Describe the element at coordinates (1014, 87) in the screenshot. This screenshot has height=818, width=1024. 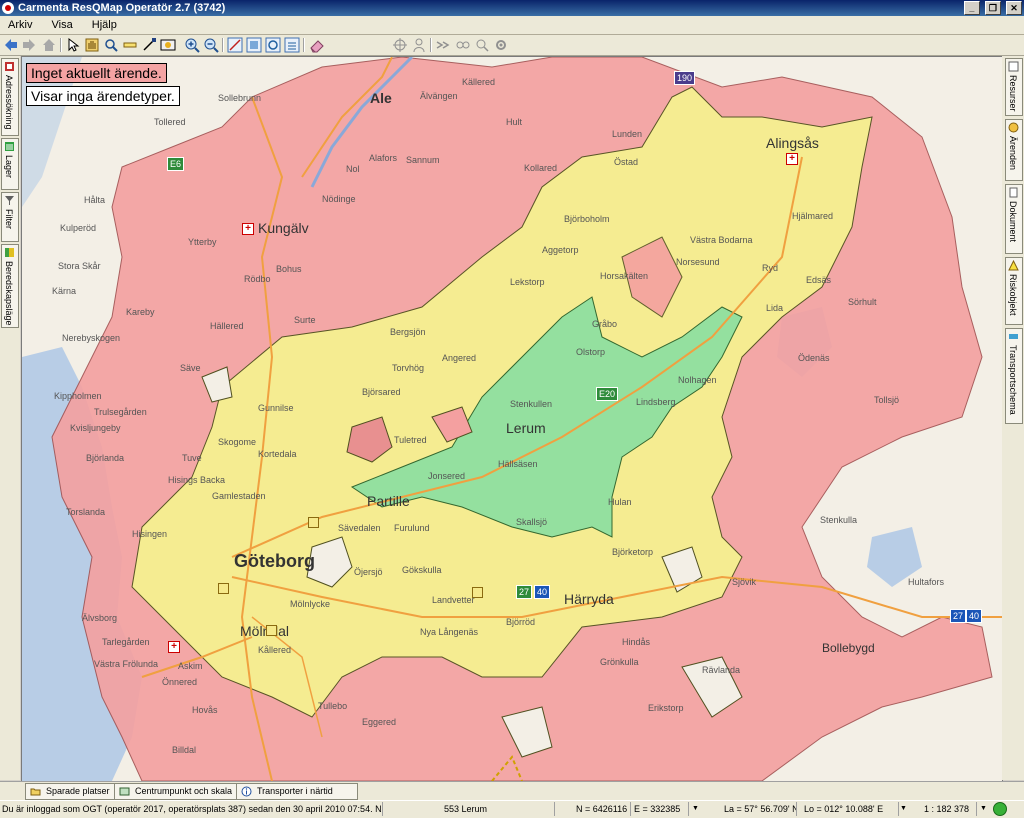
I see `tab-resources: Resurser` at that location.